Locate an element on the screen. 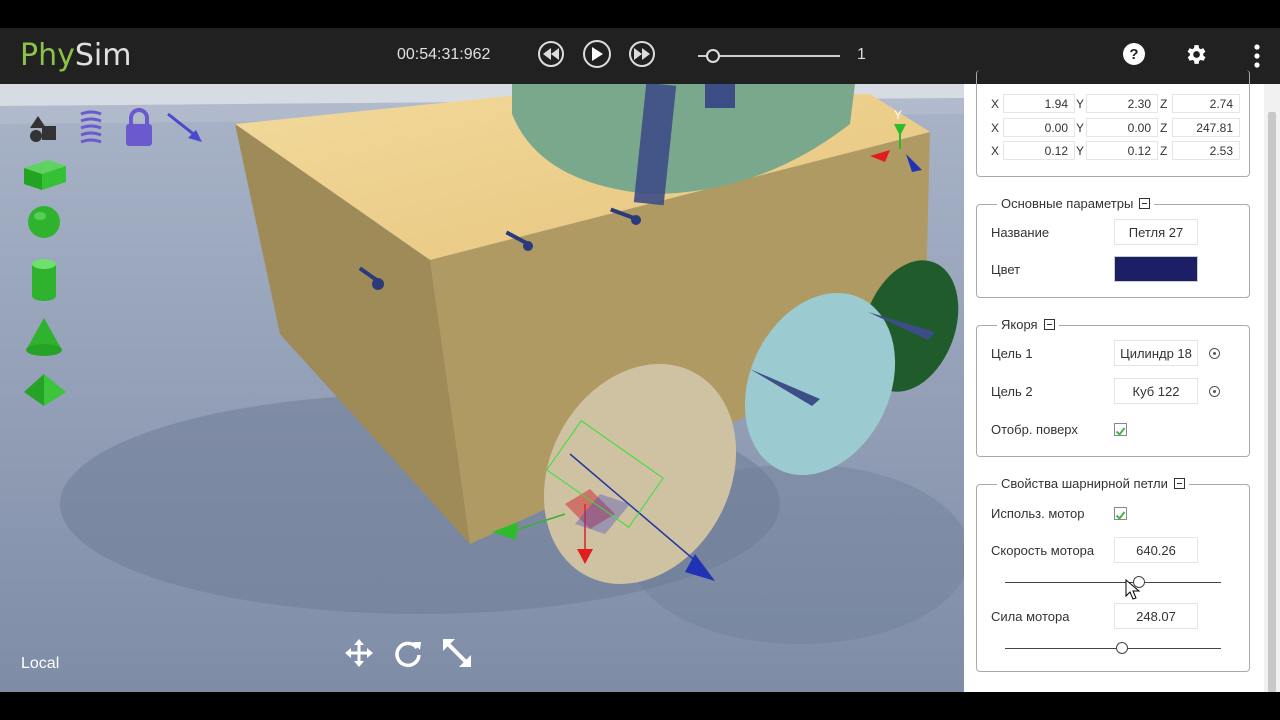 This screenshot has width=1280, height=720. anchors-title: Якоря is located at coordinates (1019, 324).